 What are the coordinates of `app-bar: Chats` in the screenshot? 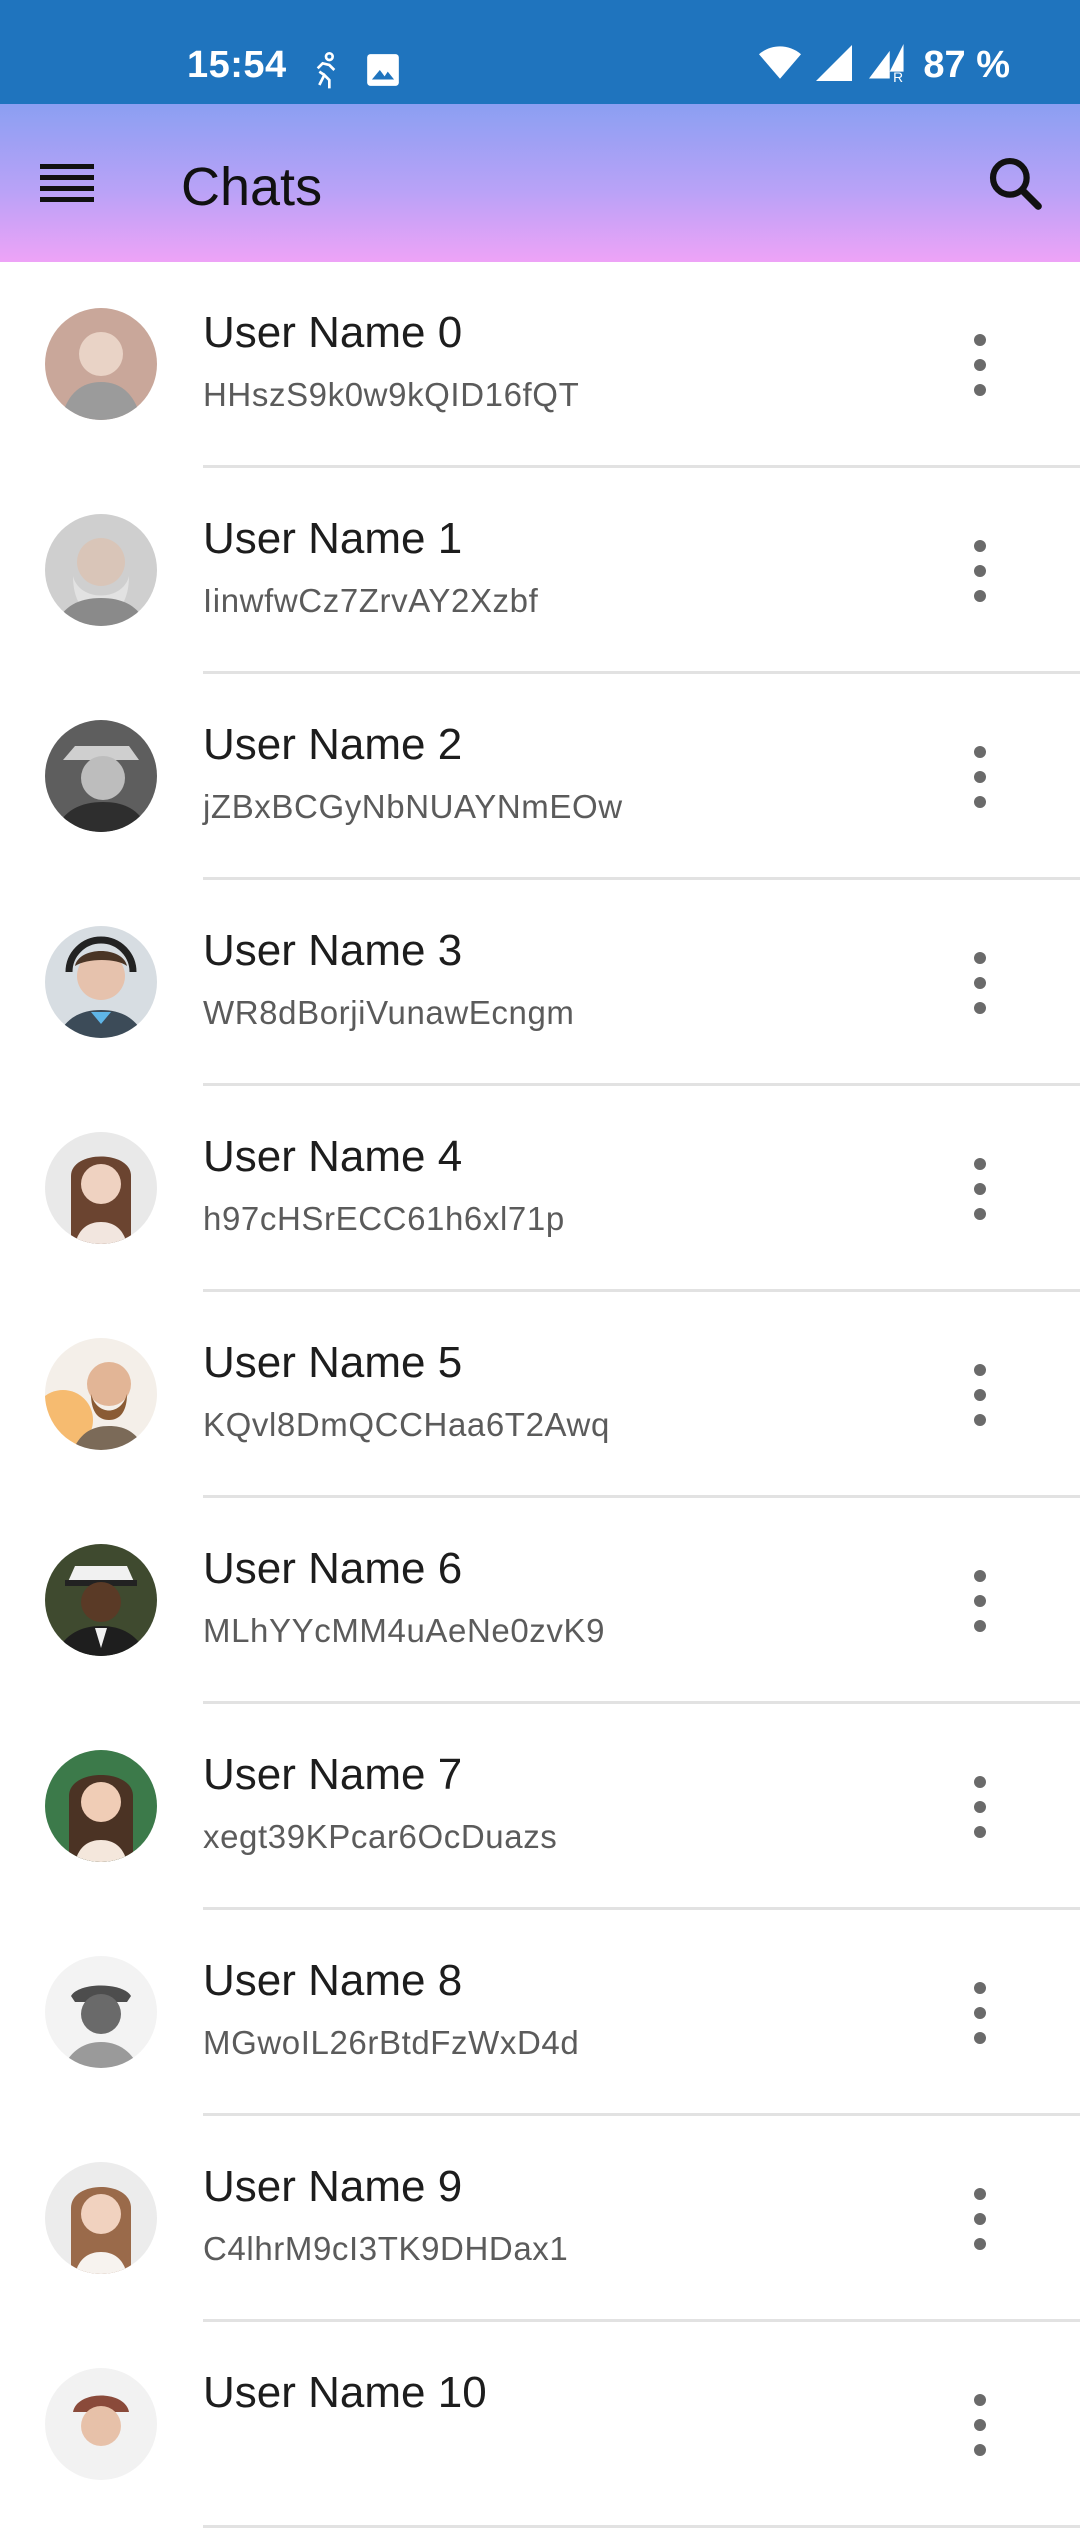 It's located at (540, 183).